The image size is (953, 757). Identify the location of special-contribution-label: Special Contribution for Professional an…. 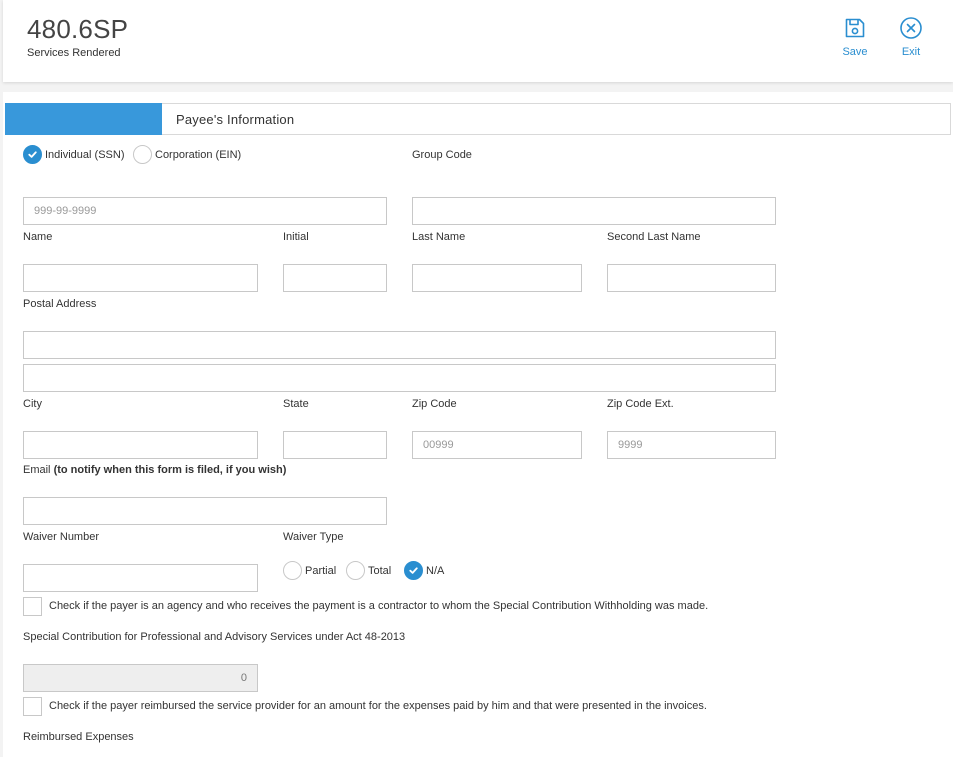
(214, 637).